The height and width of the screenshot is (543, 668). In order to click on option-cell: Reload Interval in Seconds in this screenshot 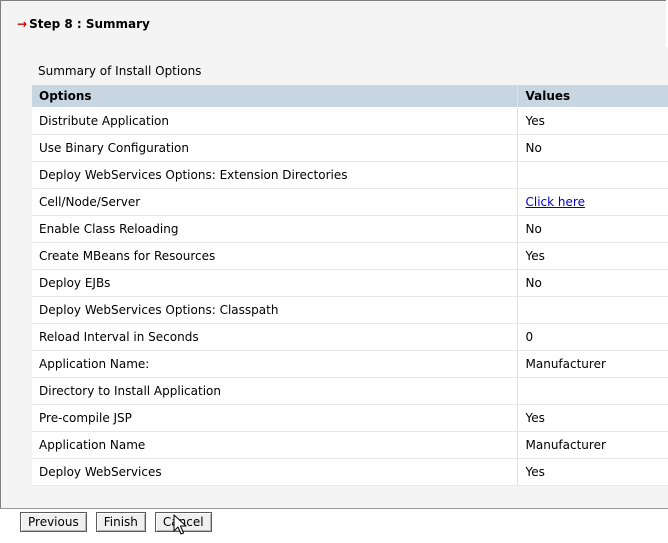, I will do `click(274, 337)`.